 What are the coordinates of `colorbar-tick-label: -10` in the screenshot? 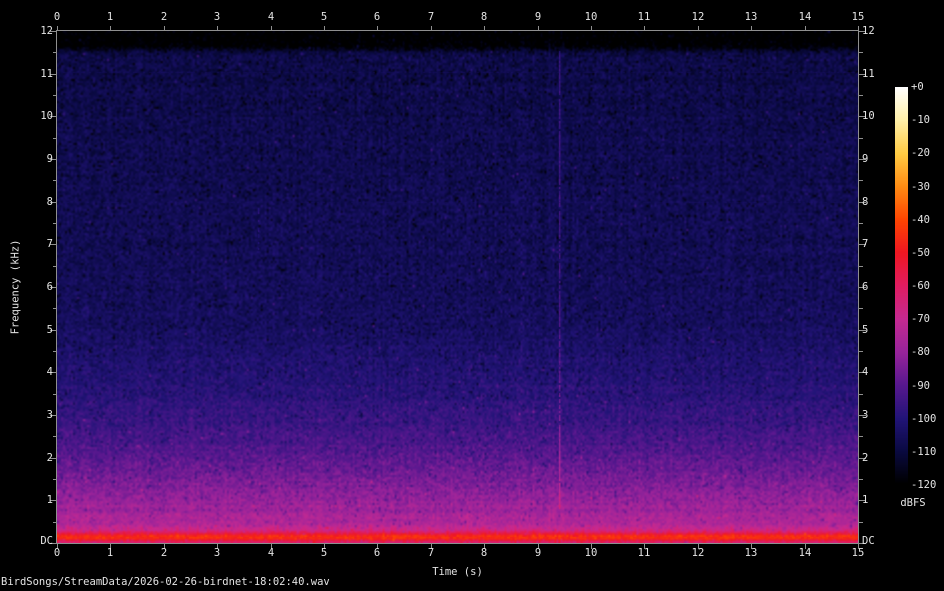 It's located at (920, 120).